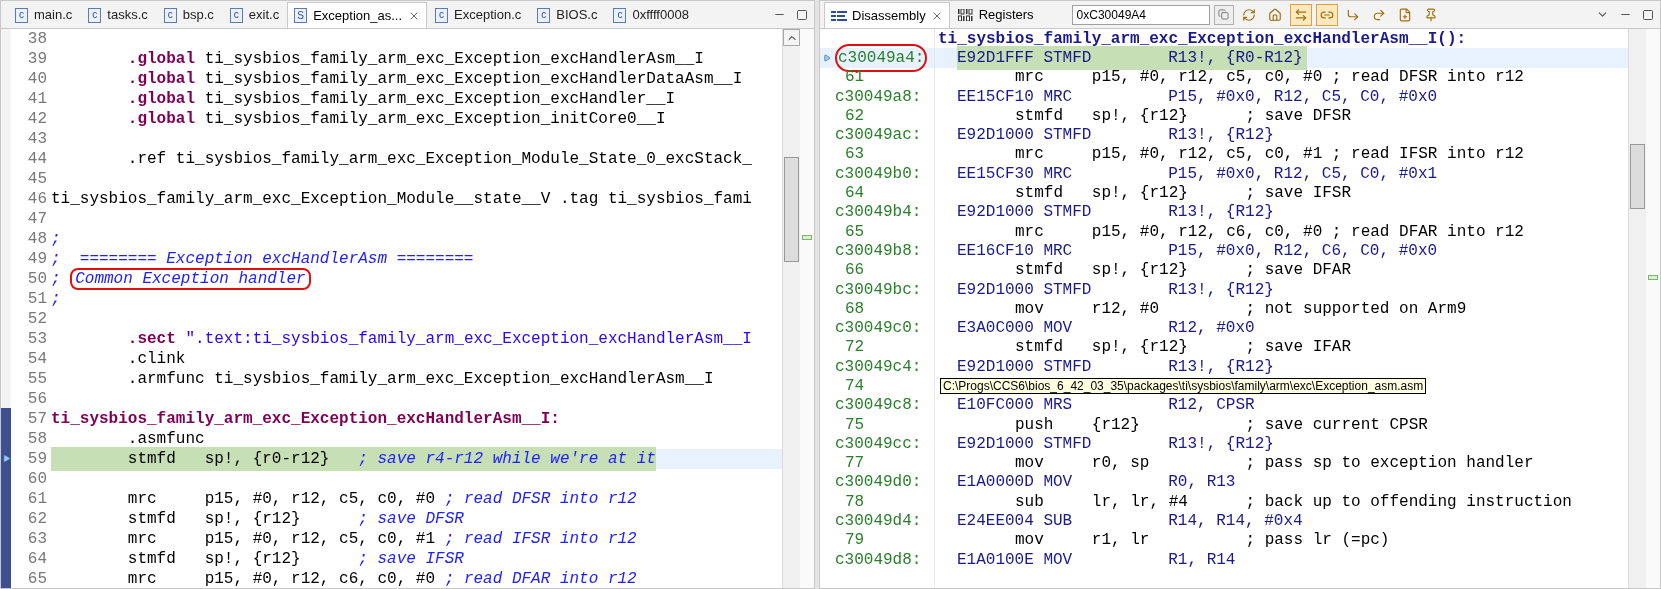  Describe the element at coordinates (855, 348) in the screenshot. I see `line-number: 72` at that location.